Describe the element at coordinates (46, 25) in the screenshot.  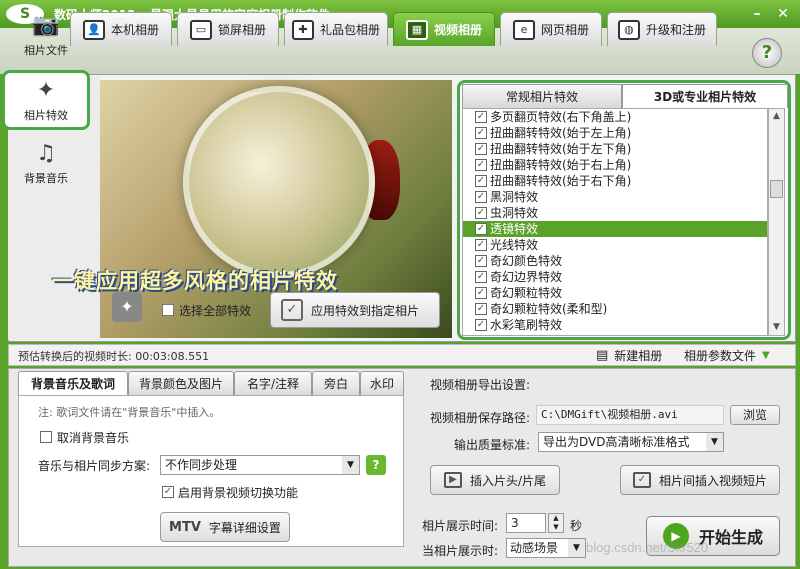
I see `camera-icon: 📷` at that location.